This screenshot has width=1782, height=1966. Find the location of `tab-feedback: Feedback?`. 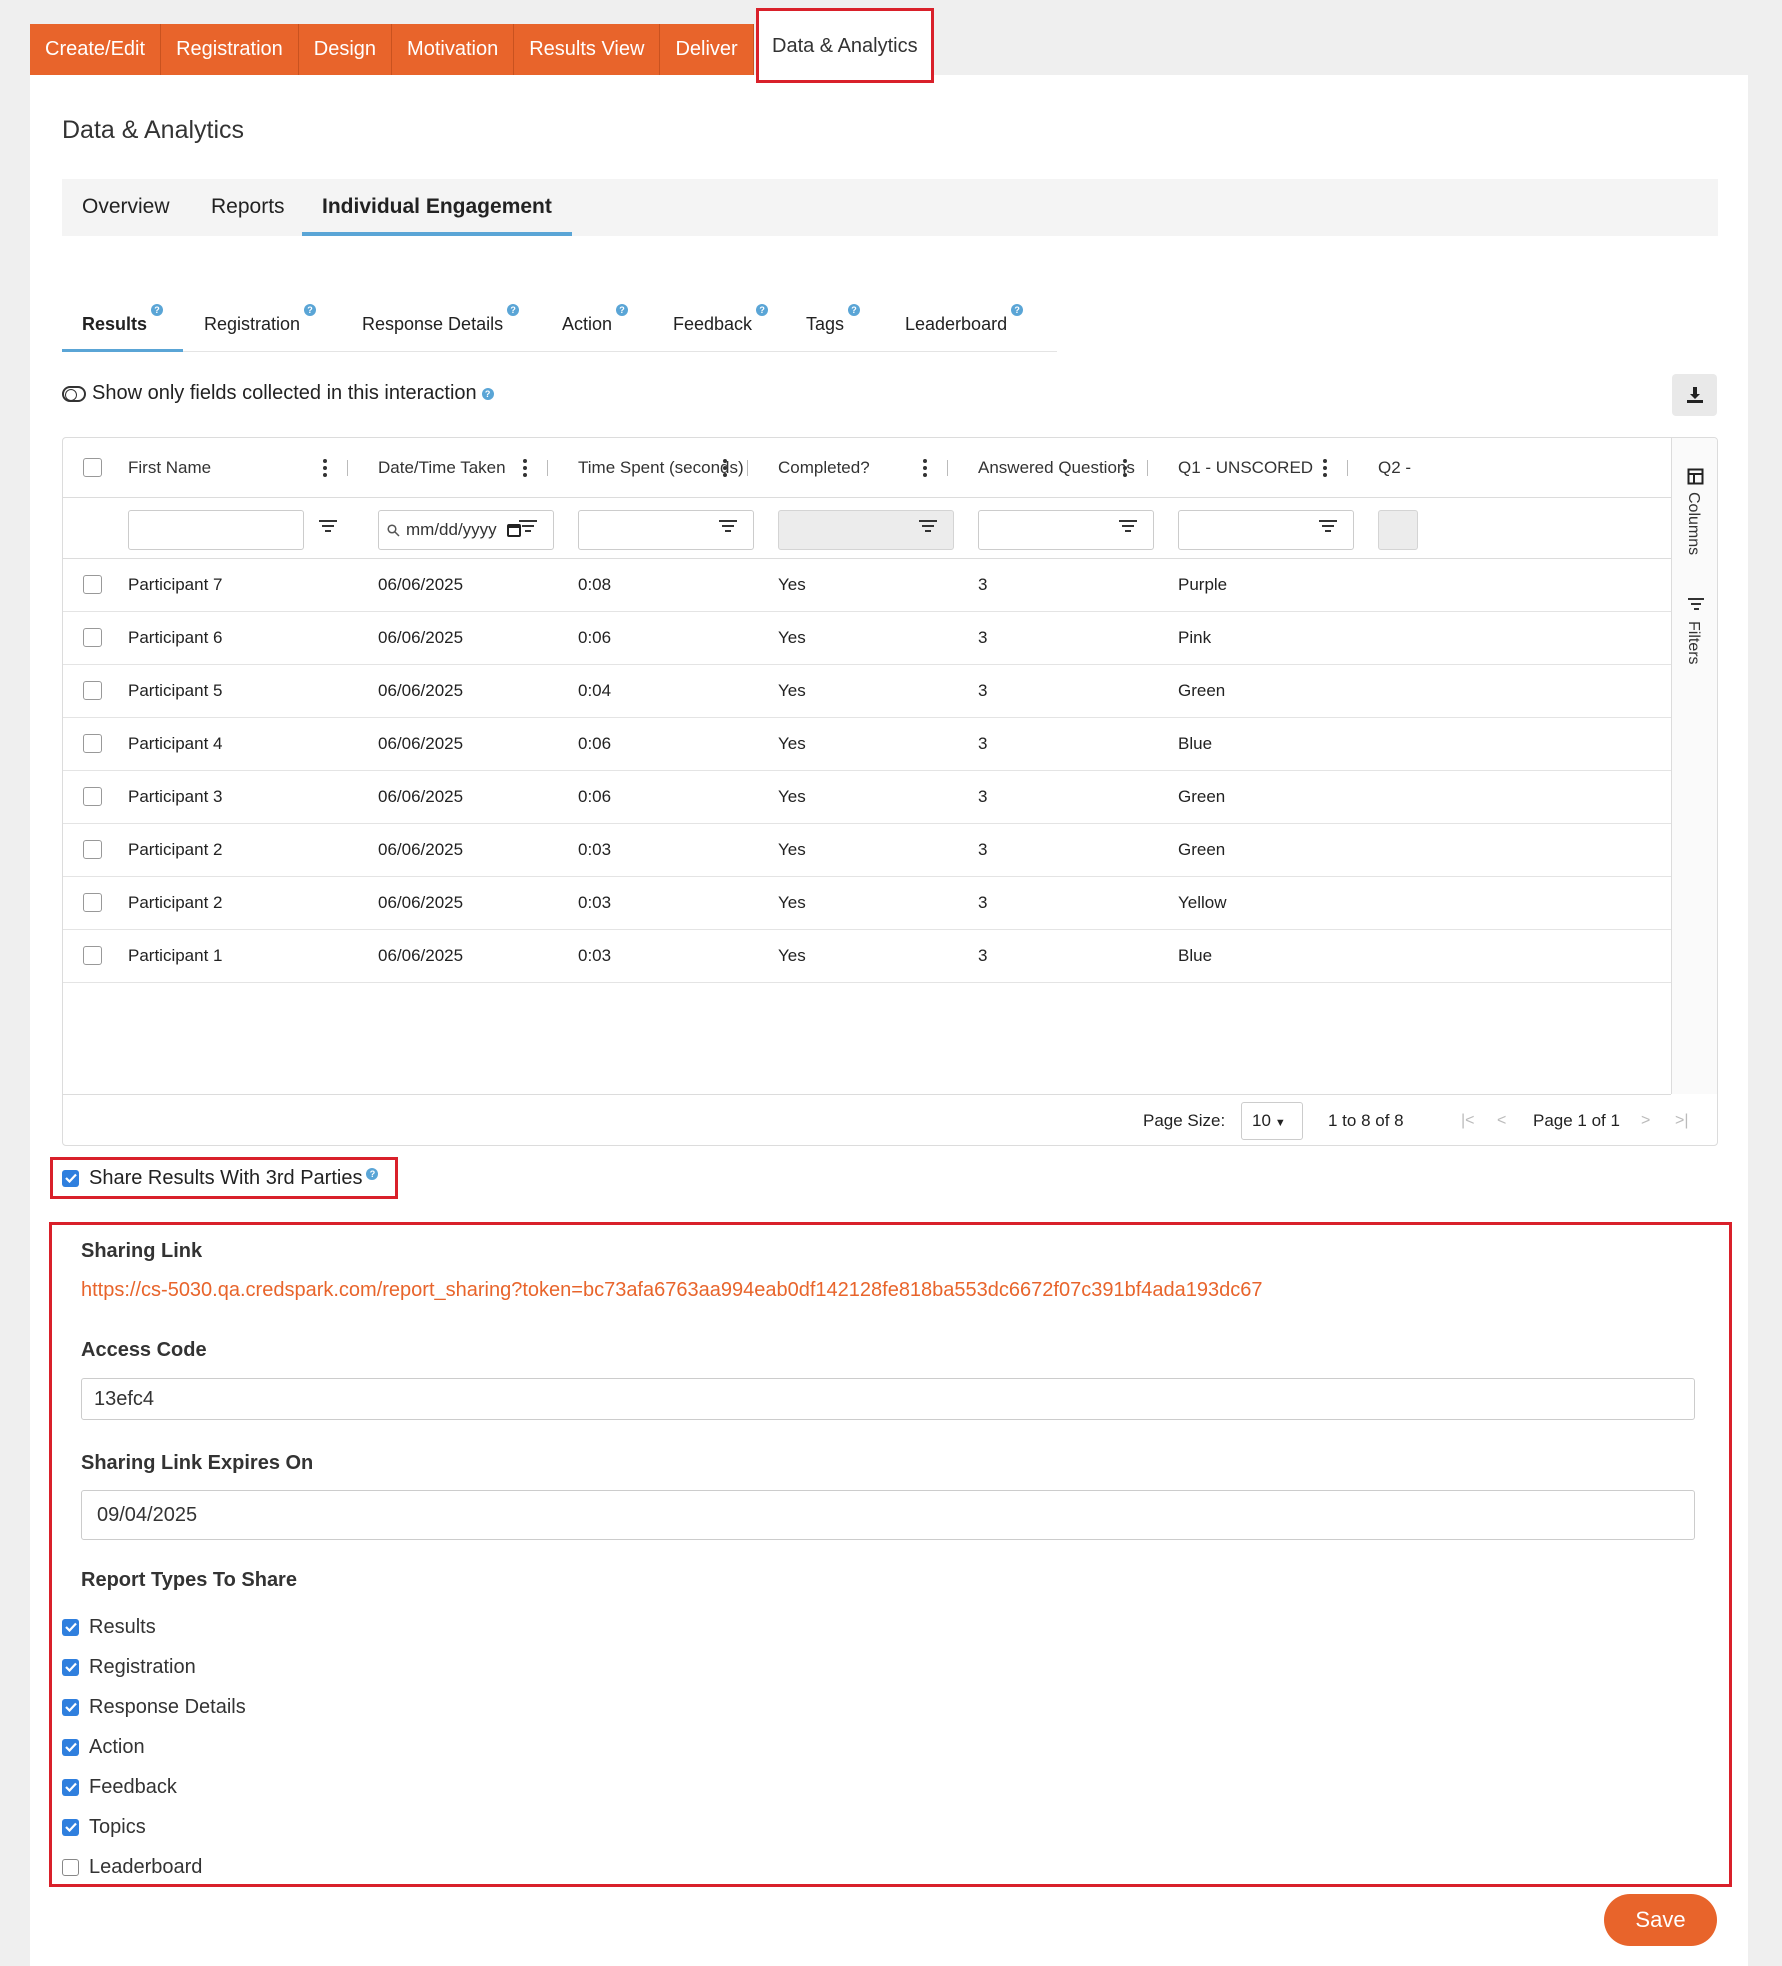

tab-feedback: Feedback? is located at coordinates (720, 326).